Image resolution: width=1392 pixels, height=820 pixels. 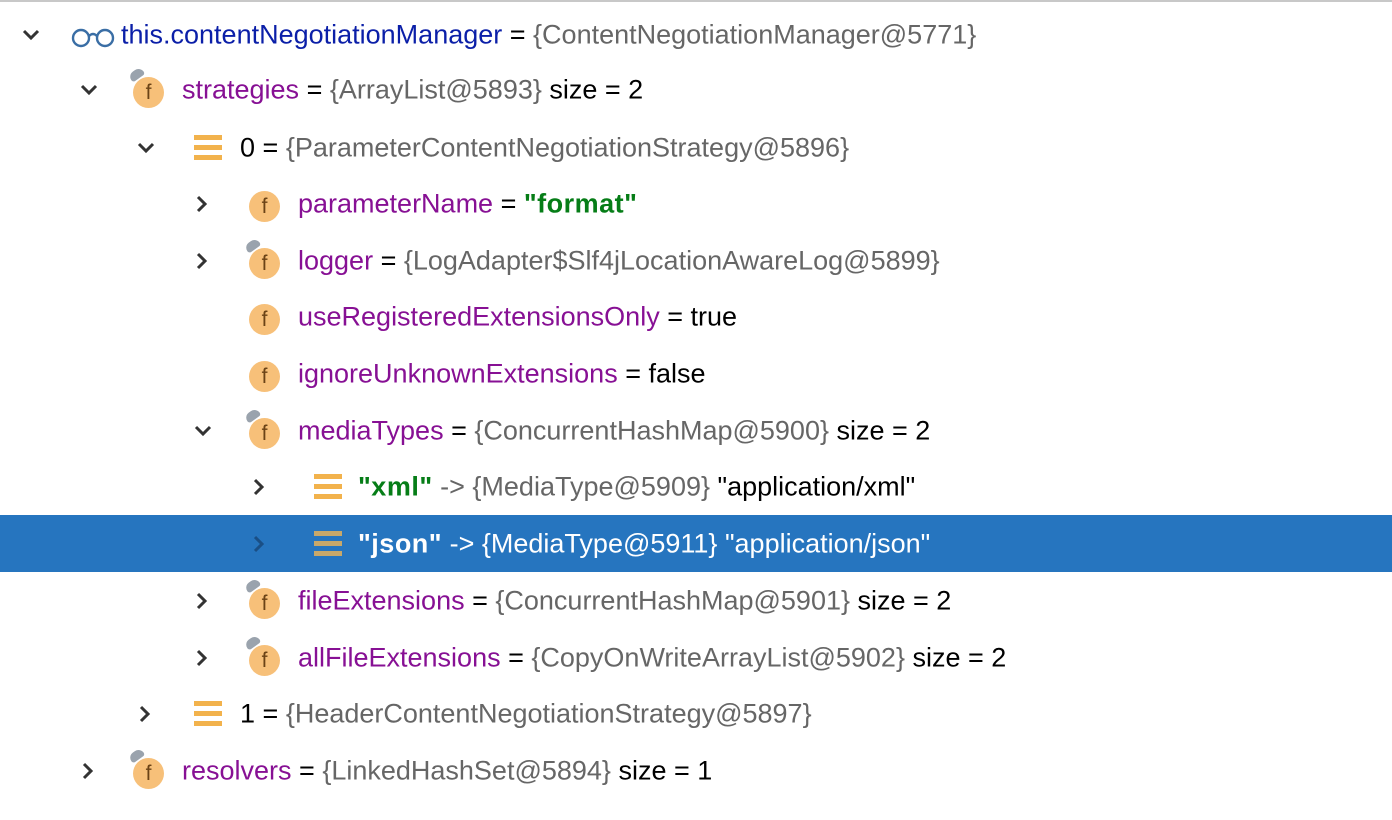 I want to click on map-key: "json", so click(x=400, y=543).